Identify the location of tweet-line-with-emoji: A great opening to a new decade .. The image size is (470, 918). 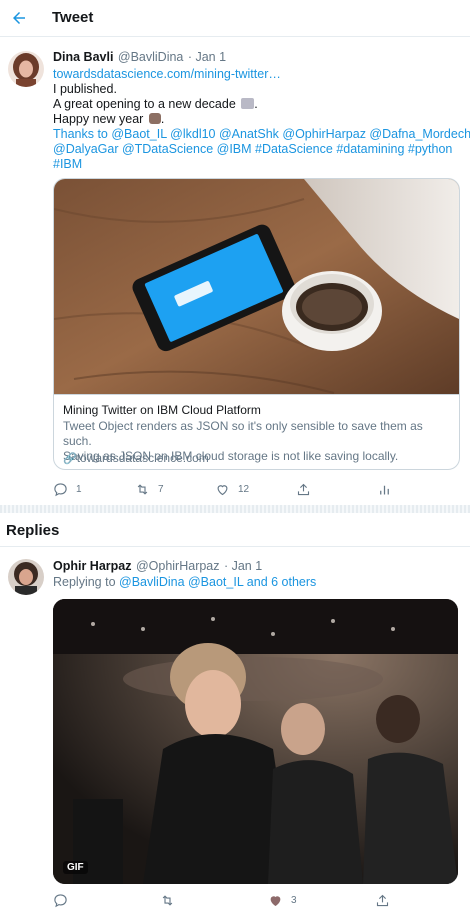
(155, 104).